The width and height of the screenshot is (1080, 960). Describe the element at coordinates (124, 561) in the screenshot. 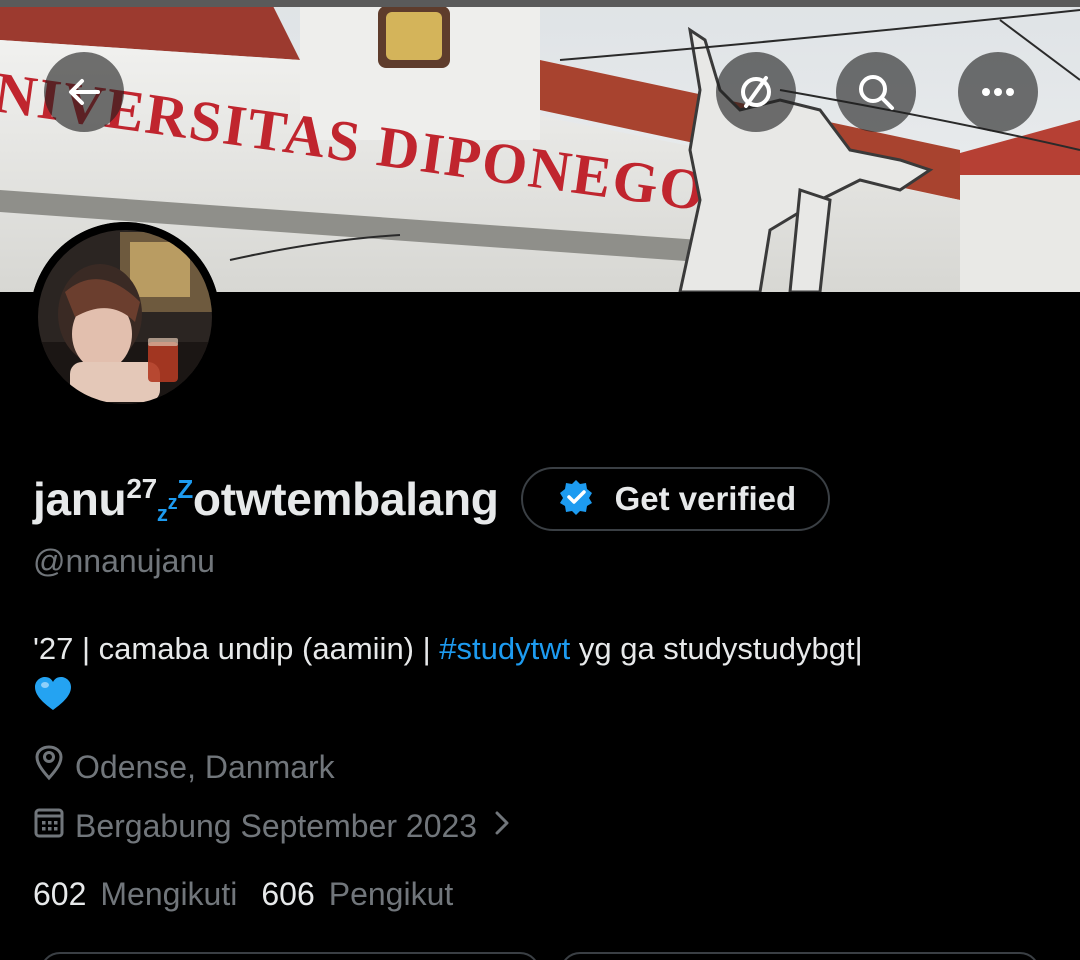

I see `username-handle: @nnanujanu` at that location.